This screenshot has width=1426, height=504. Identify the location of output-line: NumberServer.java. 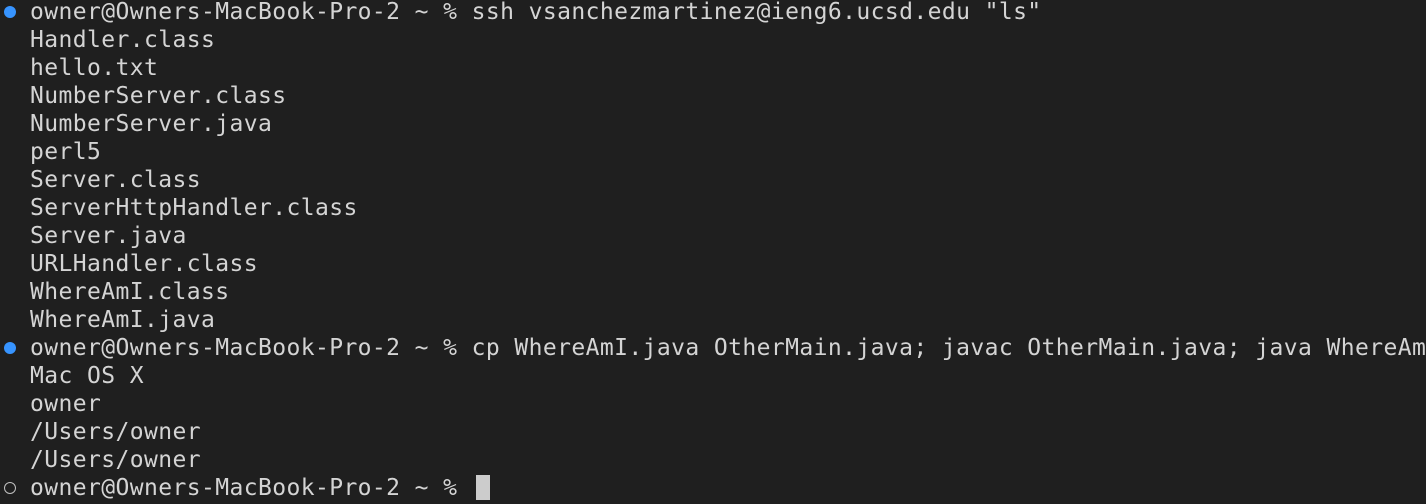
(151, 124).